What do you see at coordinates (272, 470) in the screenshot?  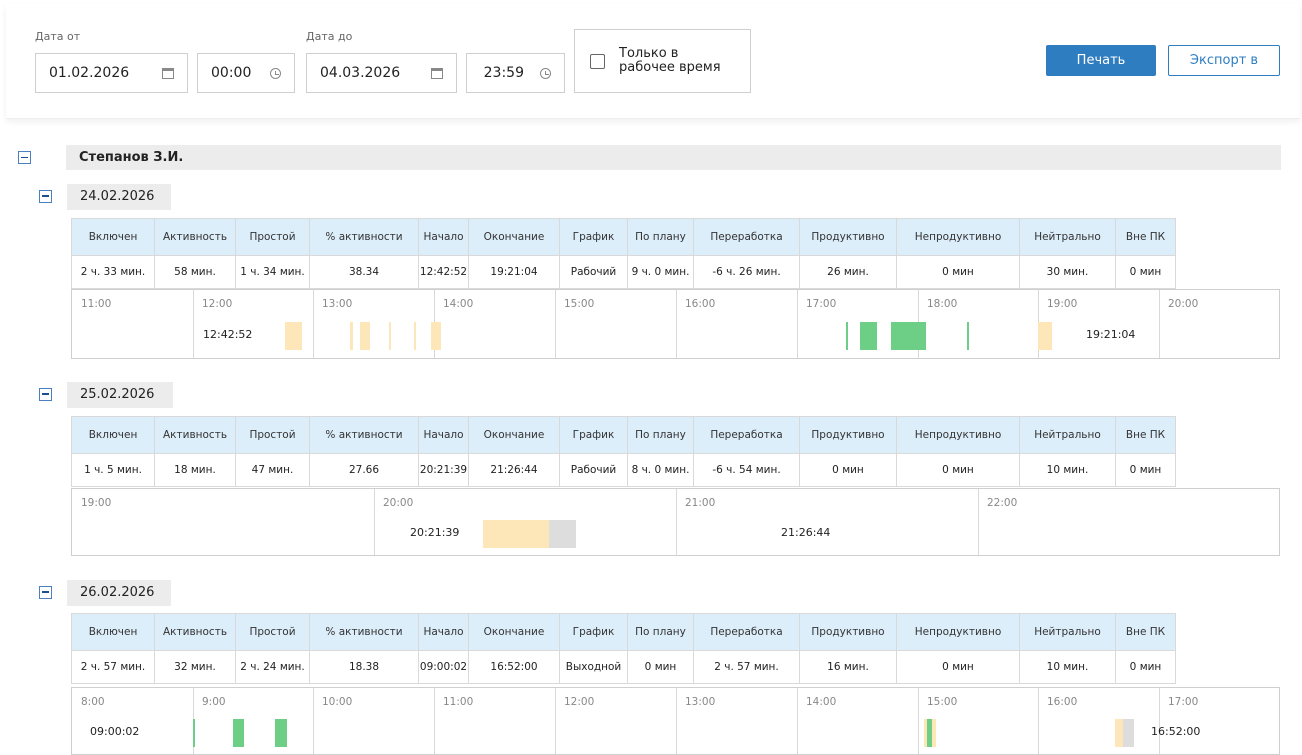 I see `table-cell: 47 мин.` at bounding box center [272, 470].